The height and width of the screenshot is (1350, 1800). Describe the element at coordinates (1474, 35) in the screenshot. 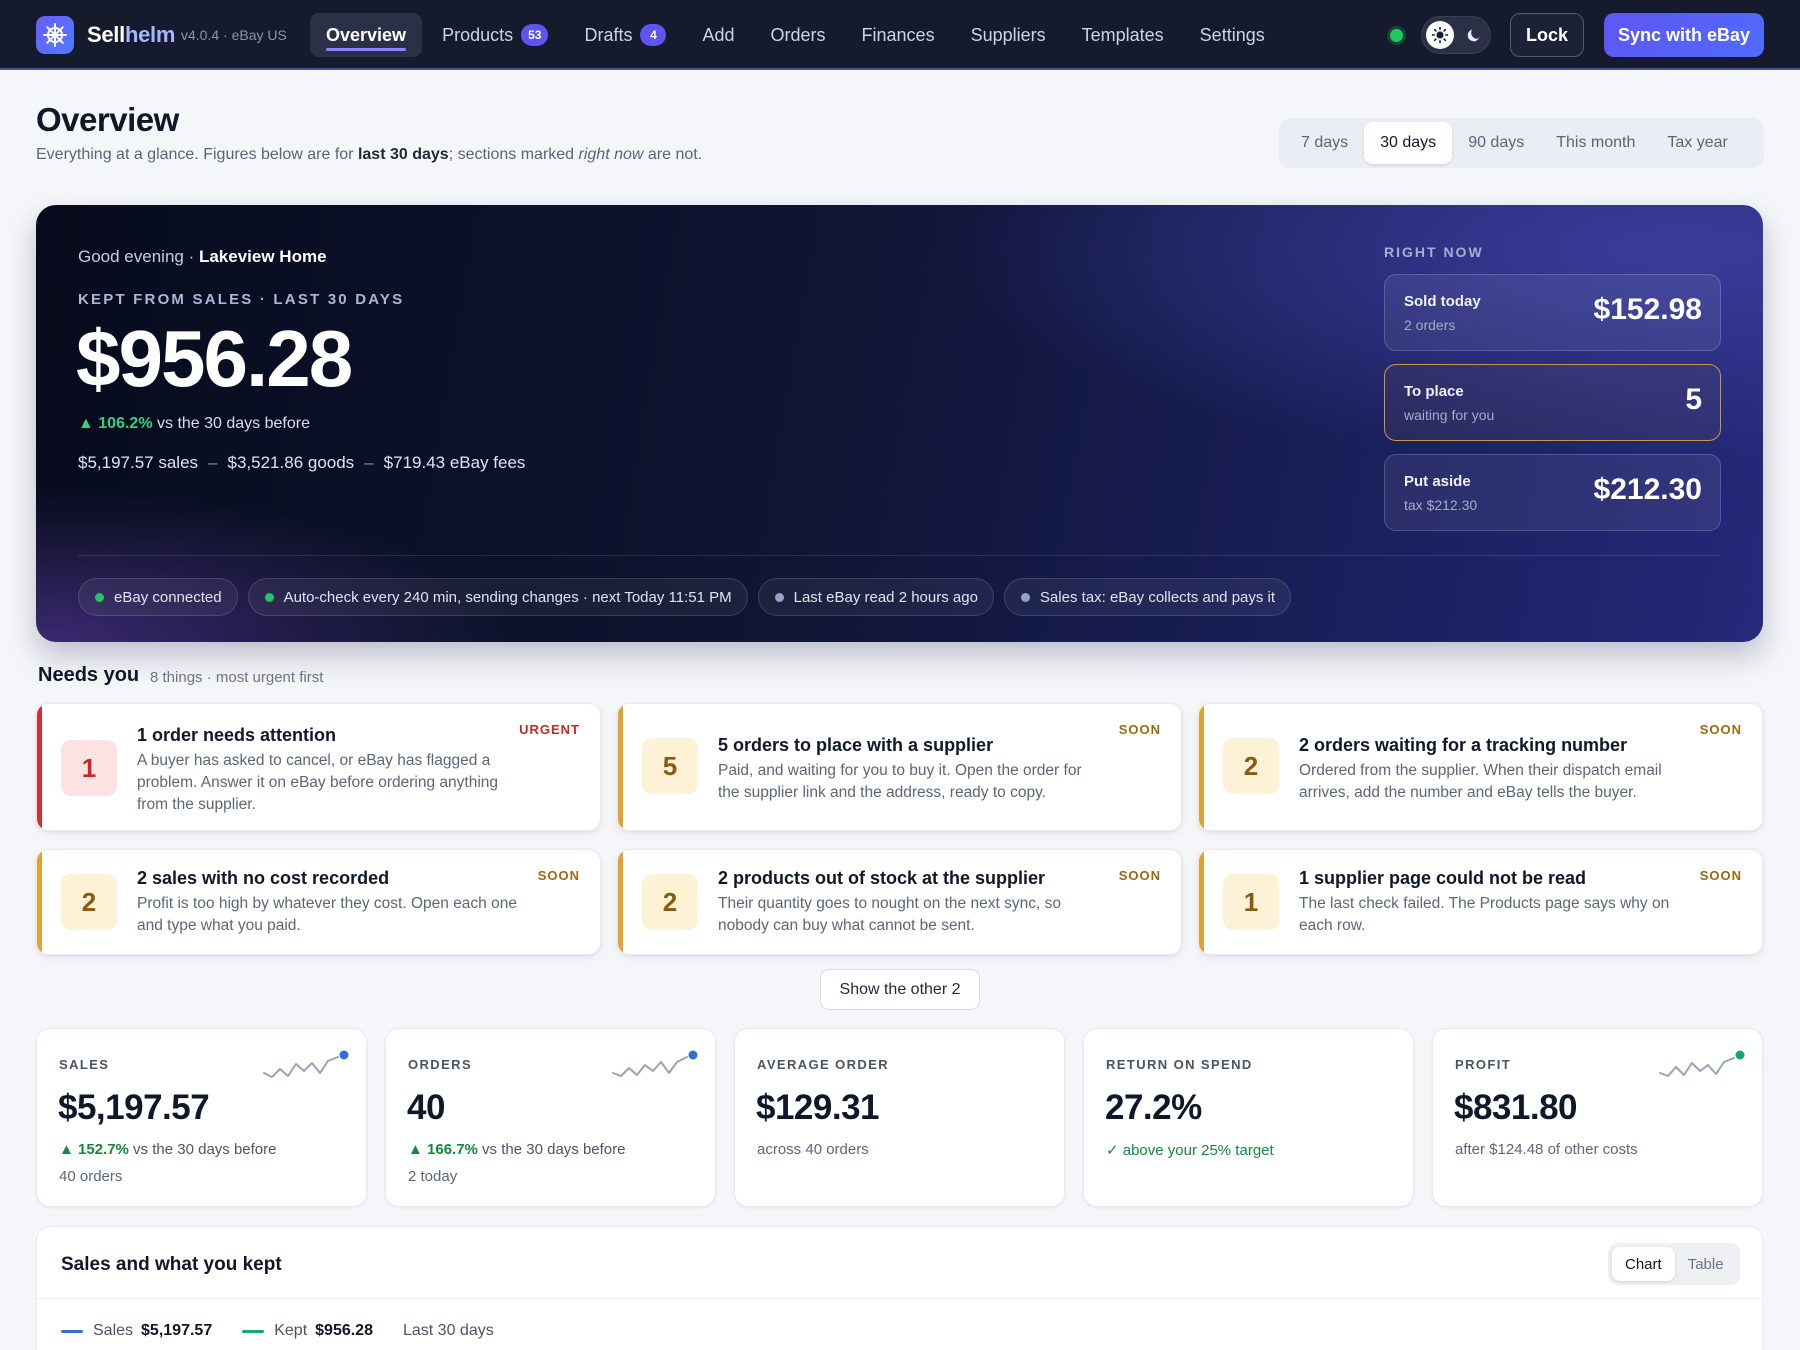

I see `moon-icon` at that location.